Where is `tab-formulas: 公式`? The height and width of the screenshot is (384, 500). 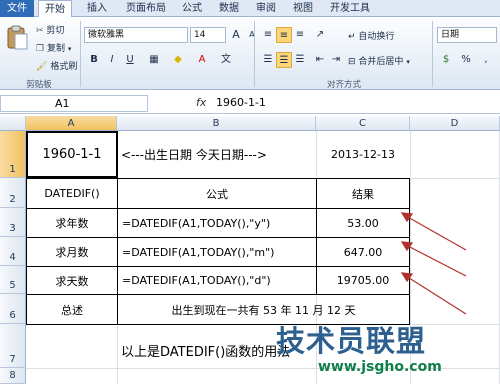
tab-formulas: 公式 is located at coordinates (192, 8).